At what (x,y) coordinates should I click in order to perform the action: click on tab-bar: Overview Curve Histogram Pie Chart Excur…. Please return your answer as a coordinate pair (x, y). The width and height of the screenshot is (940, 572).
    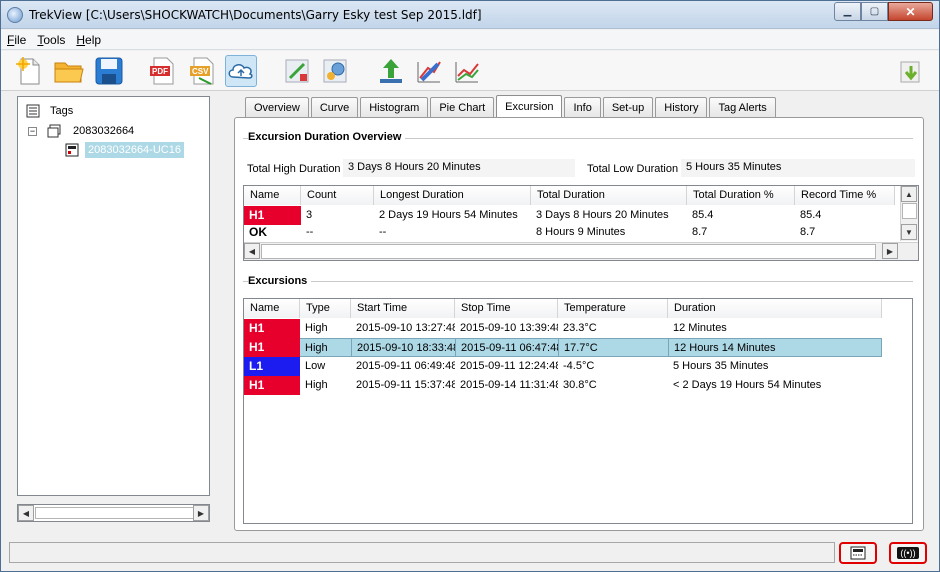
    Looking at the image, I should click on (511, 106).